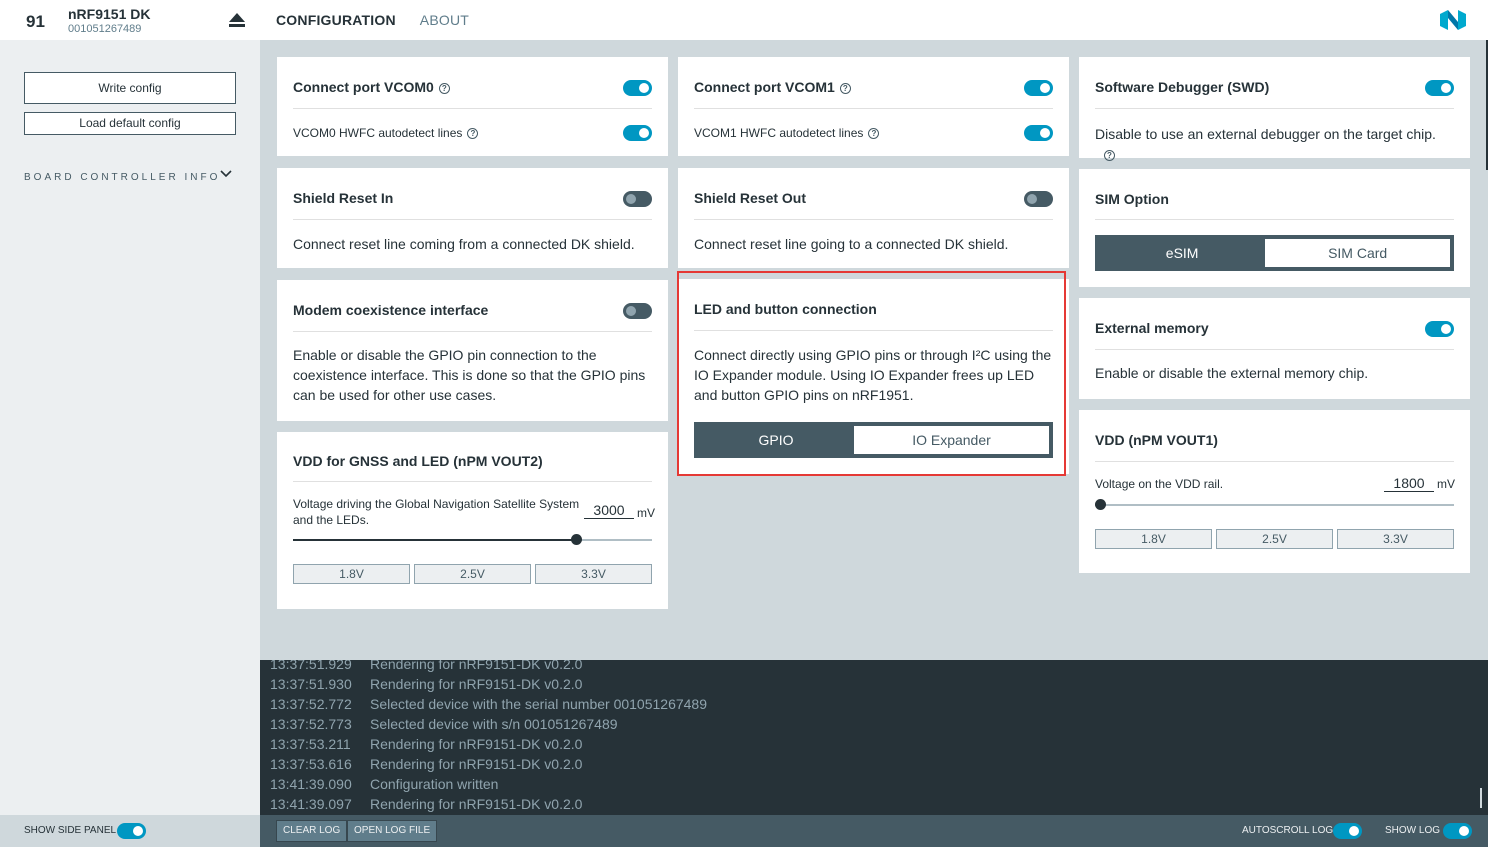 This screenshot has width=1488, height=847. I want to click on led-connection-selector: GPIO IO Expander, so click(873, 440).